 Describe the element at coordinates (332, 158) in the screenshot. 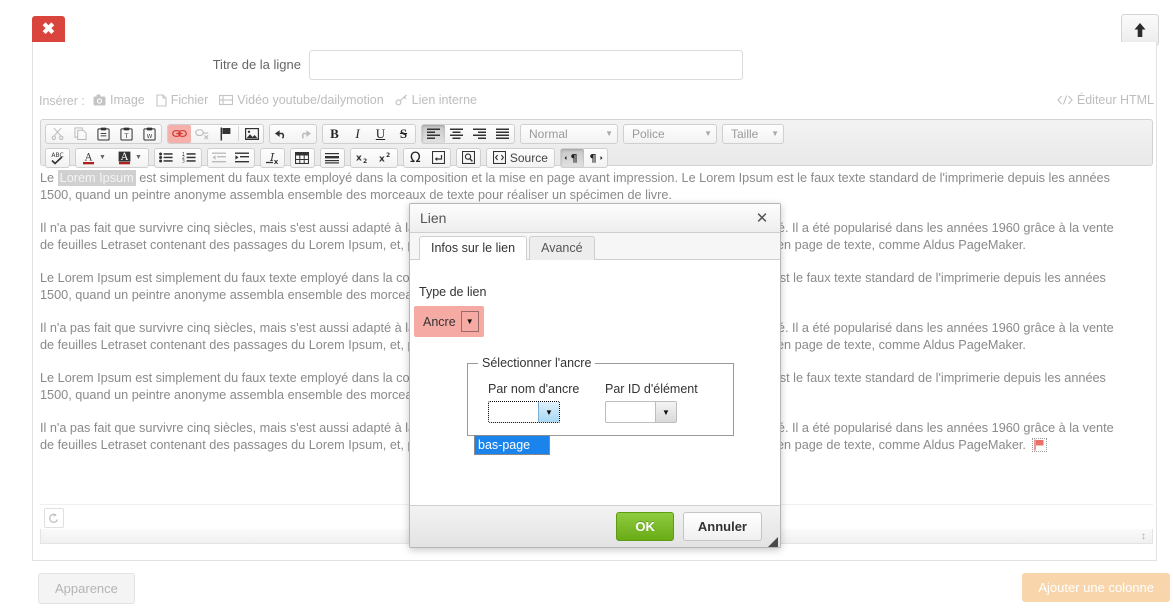

I see `horizontal-rule-button` at that location.